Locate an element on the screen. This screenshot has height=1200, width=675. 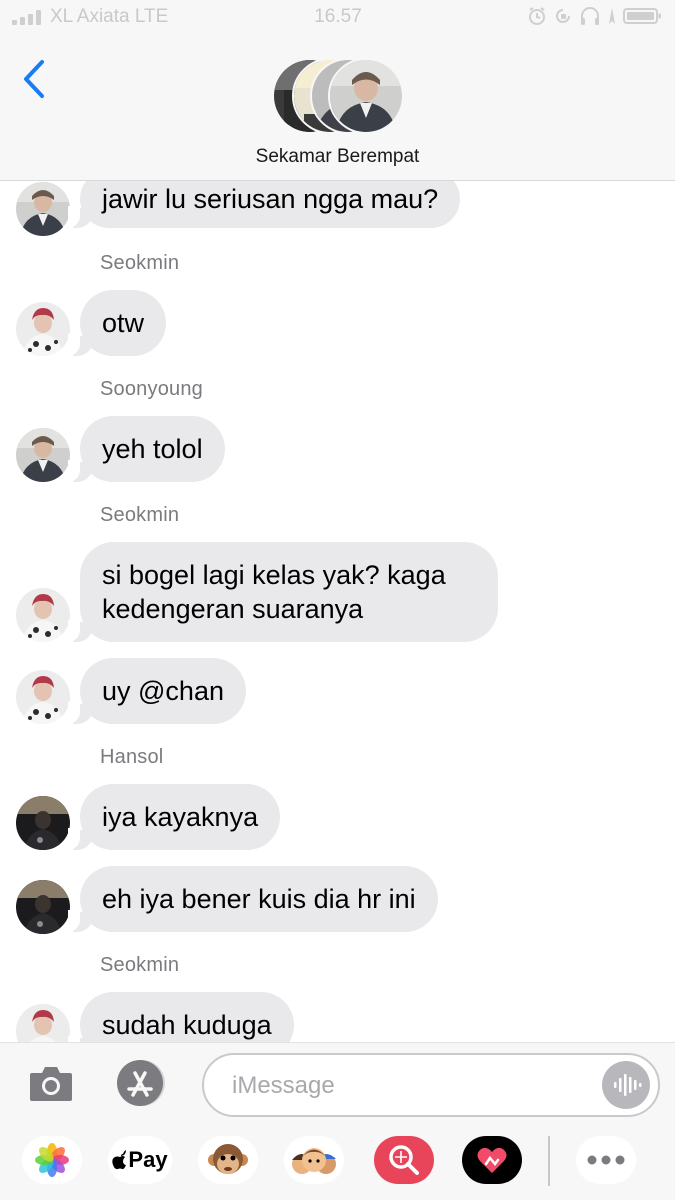
sender-name: Soonyoung is located at coordinates (152, 389).